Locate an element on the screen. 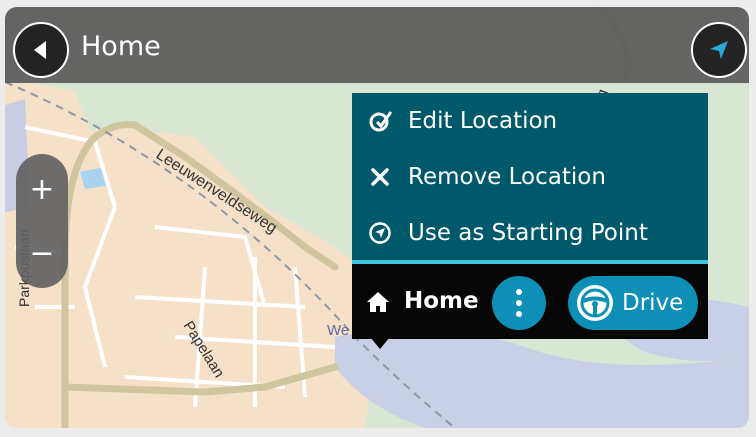  menu-item-label: Edit Location is located at coordinates (483, 121).